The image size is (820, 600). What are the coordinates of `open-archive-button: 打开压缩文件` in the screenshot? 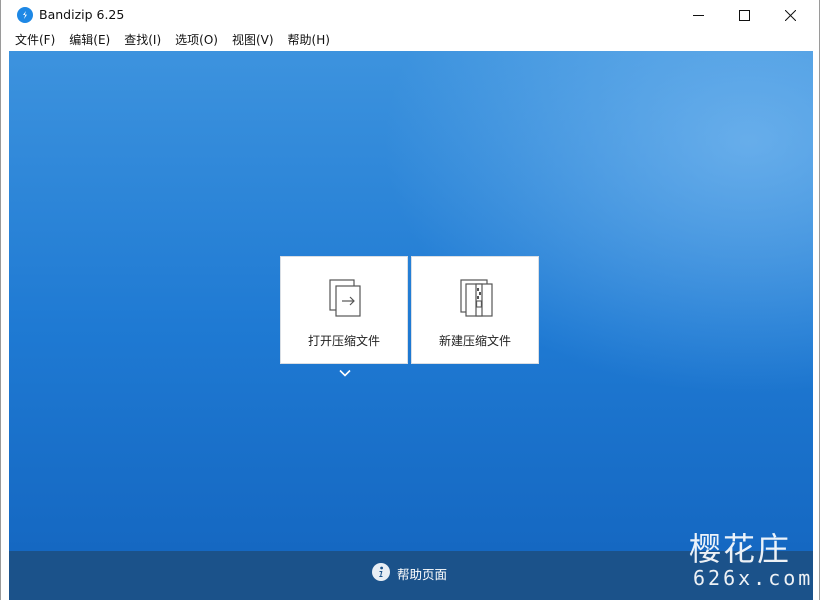 It's located at (344, 310).